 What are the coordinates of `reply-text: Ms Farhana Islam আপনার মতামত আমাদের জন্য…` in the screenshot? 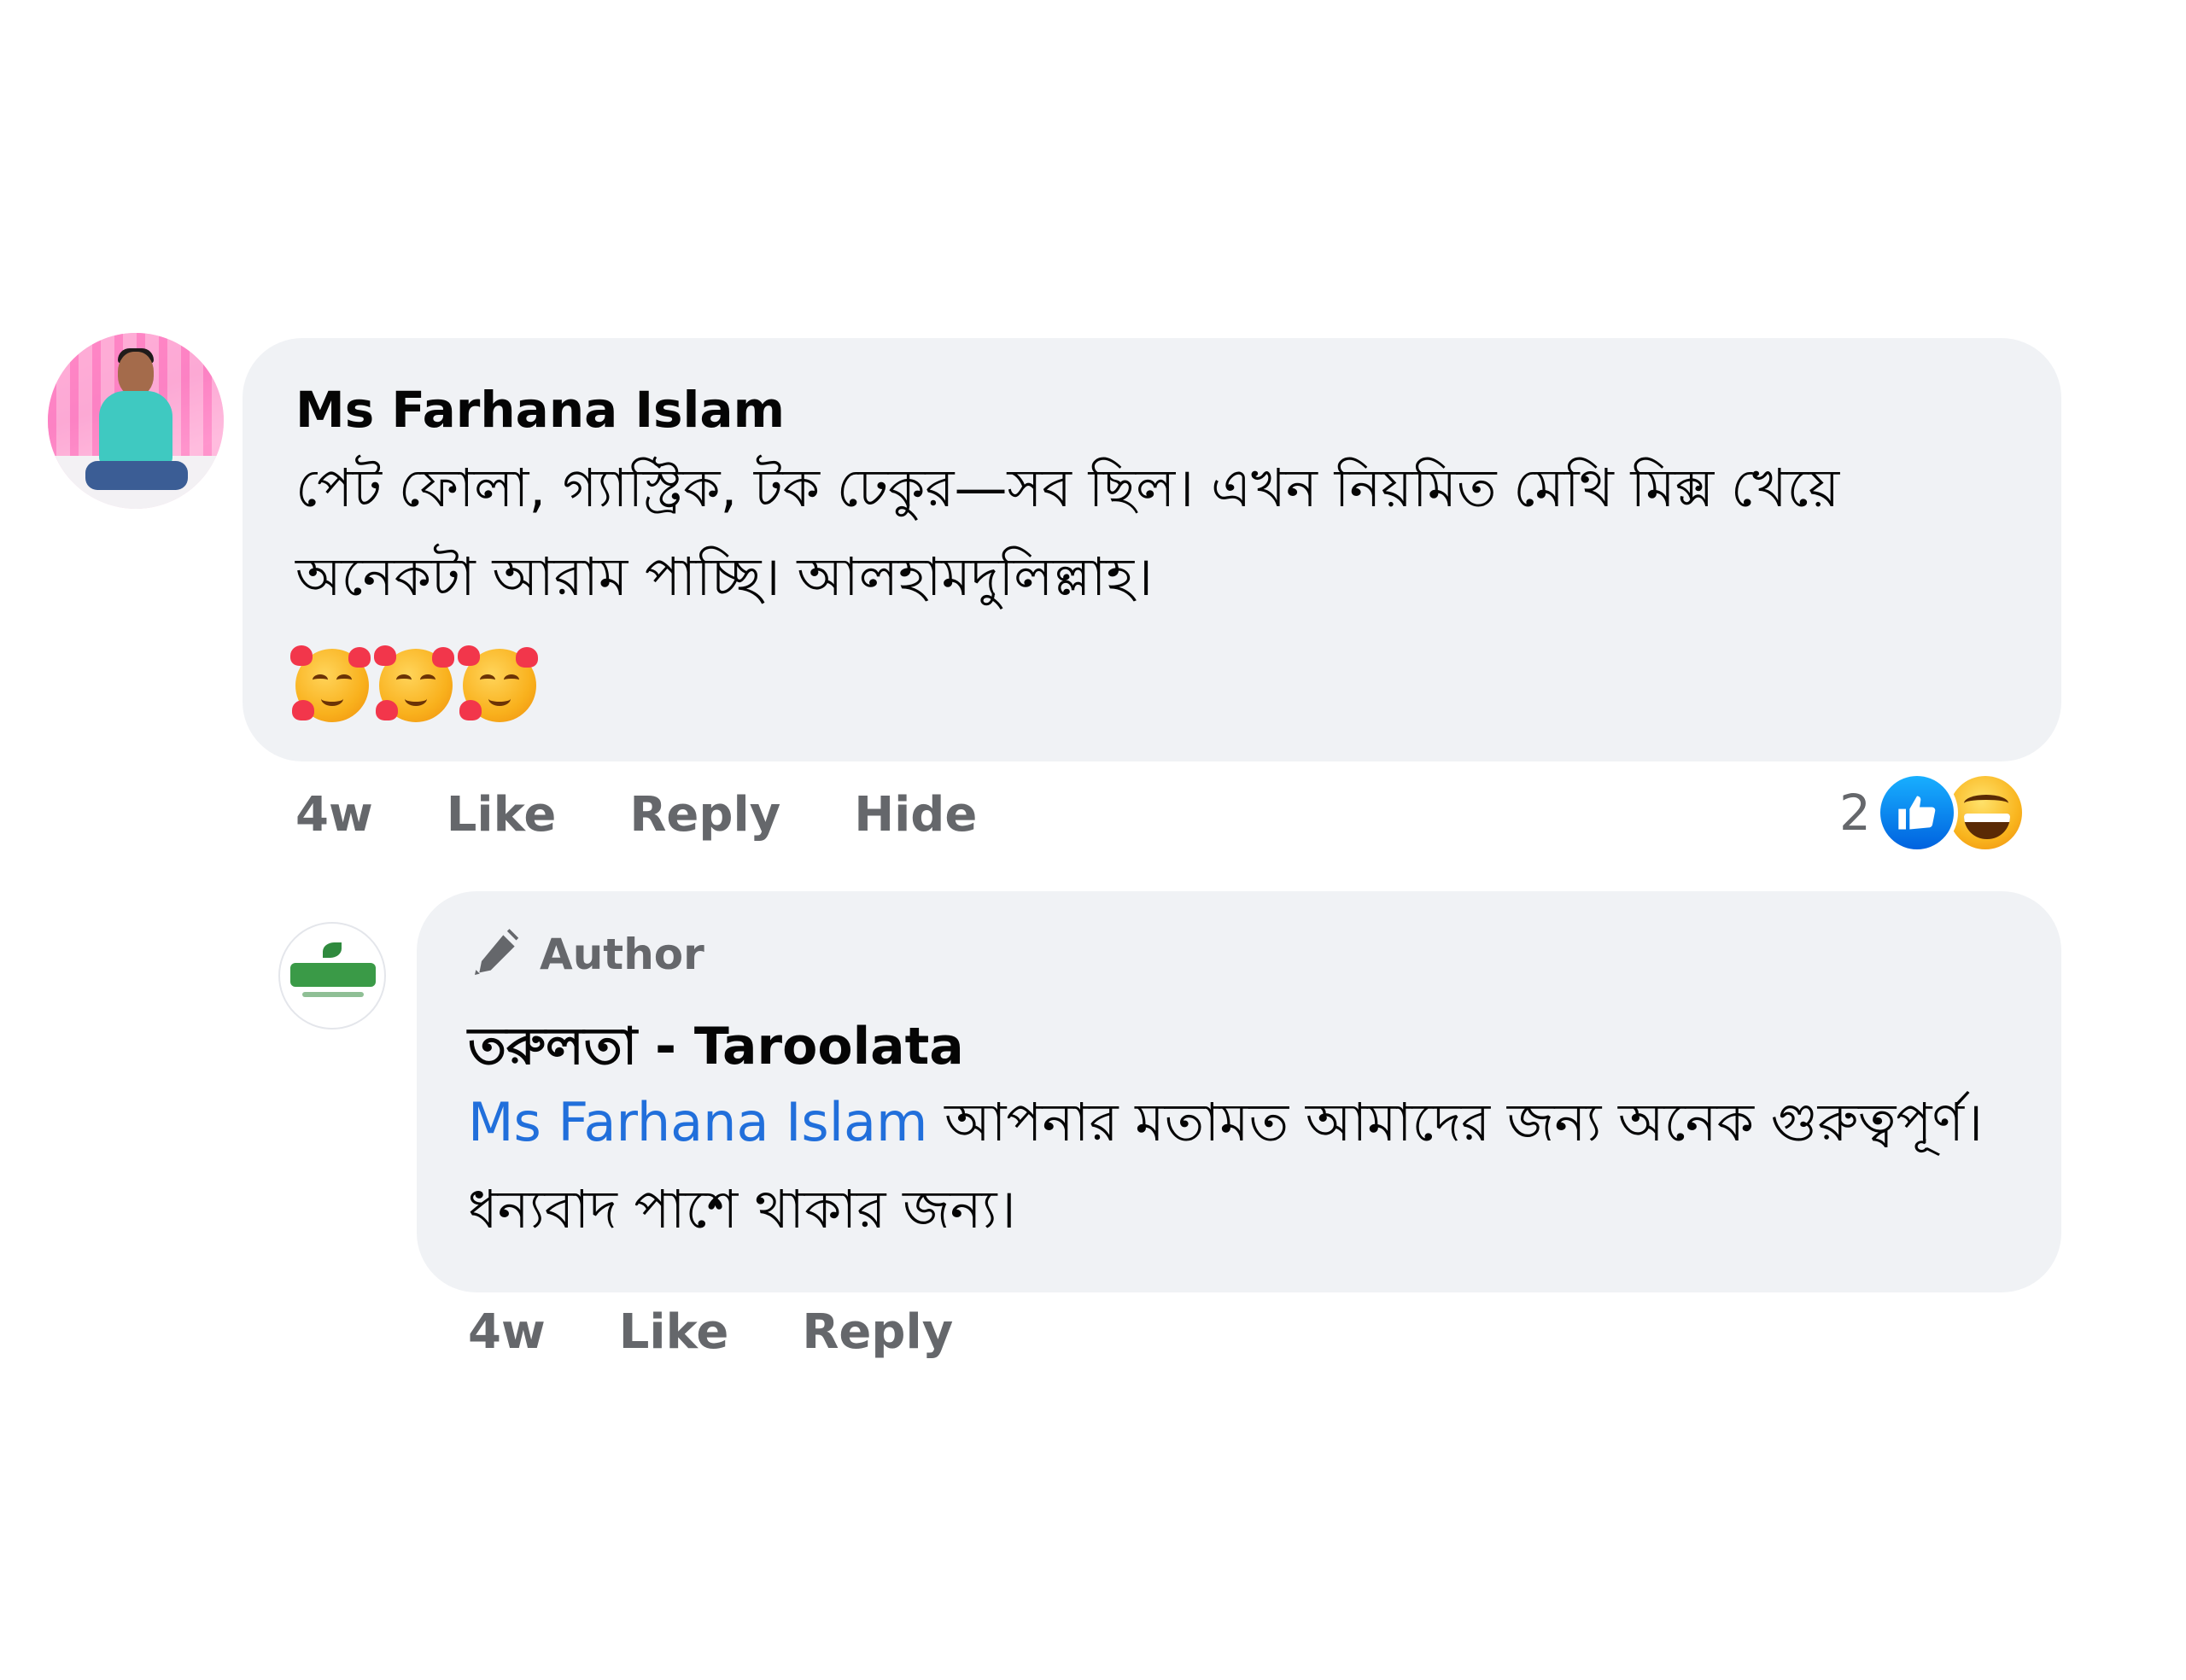 It's located at (1249, 1166).